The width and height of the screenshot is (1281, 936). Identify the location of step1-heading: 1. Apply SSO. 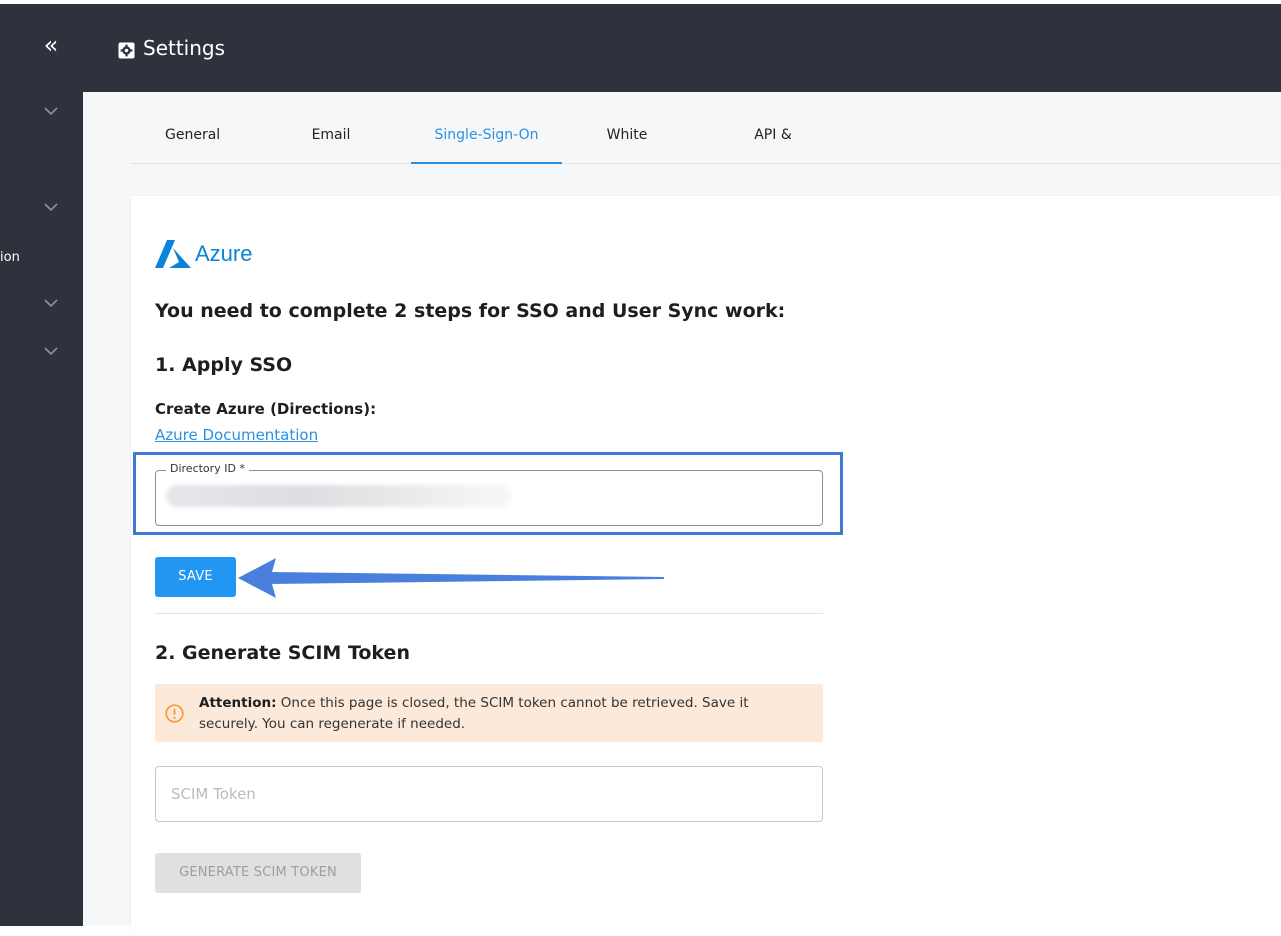
(224, 365).